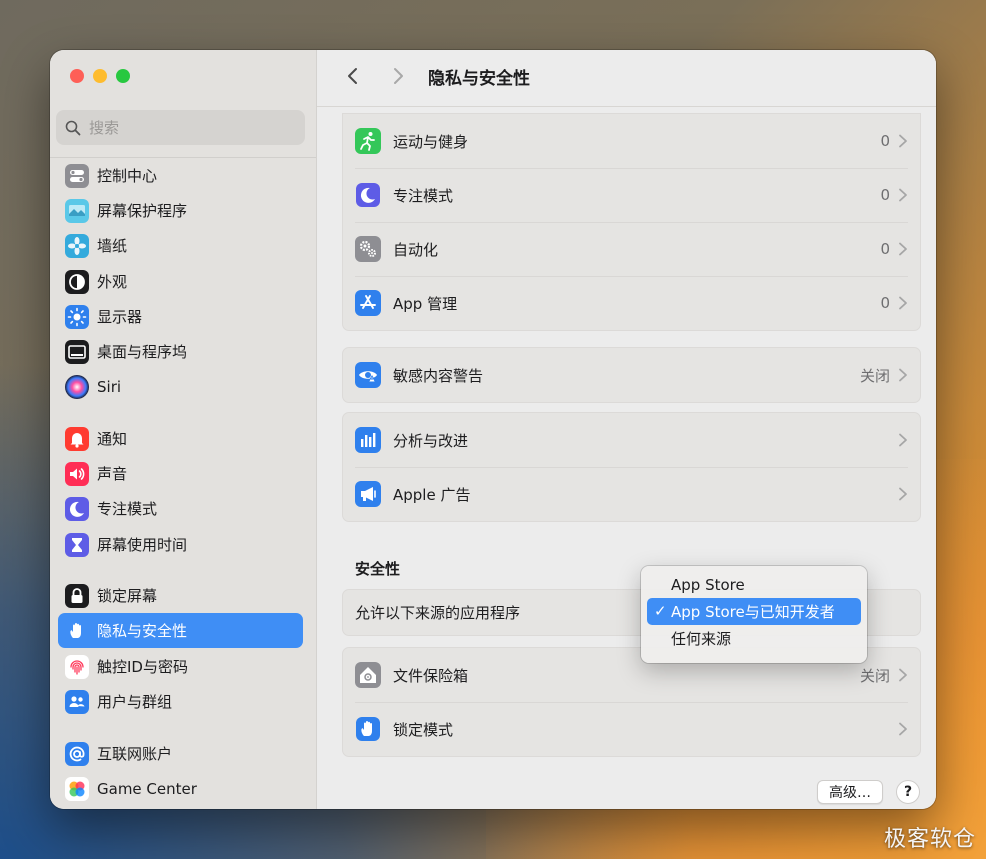 The image size is (986, 859). I want to click on window-controls, so click(100, 76).